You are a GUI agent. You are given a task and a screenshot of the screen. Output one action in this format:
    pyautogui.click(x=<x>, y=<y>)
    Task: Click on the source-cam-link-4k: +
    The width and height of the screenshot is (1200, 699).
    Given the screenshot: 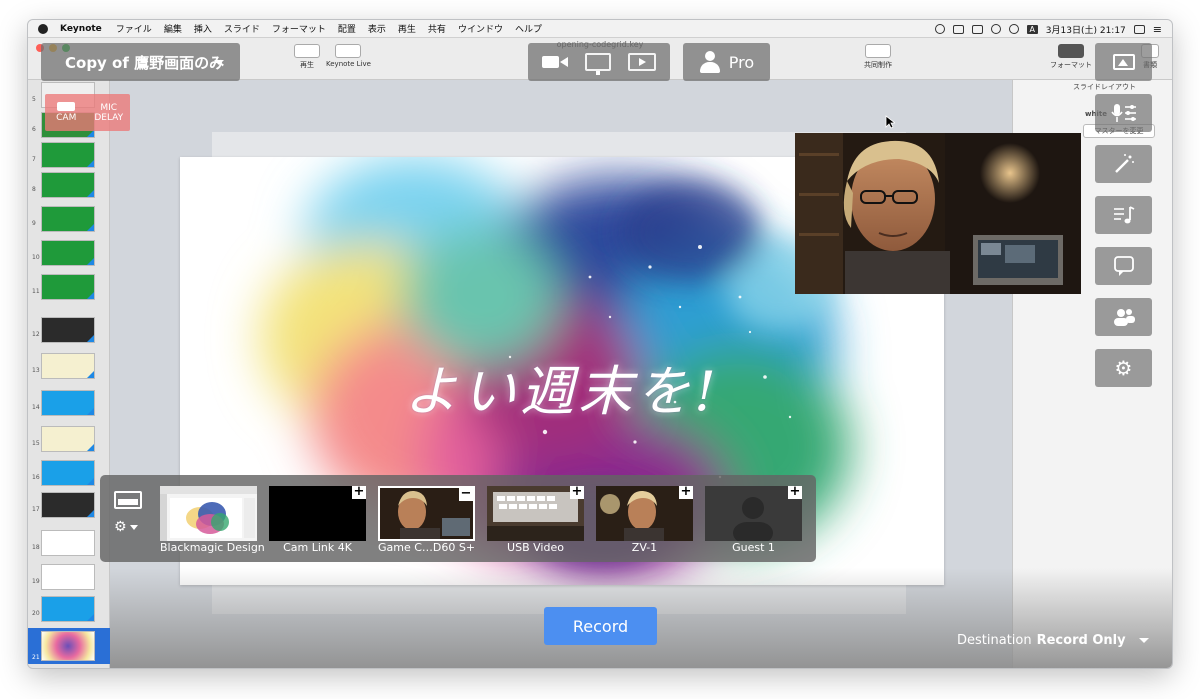 What is the action you would take?
    pyautogui.click(x=317, y=513)
    